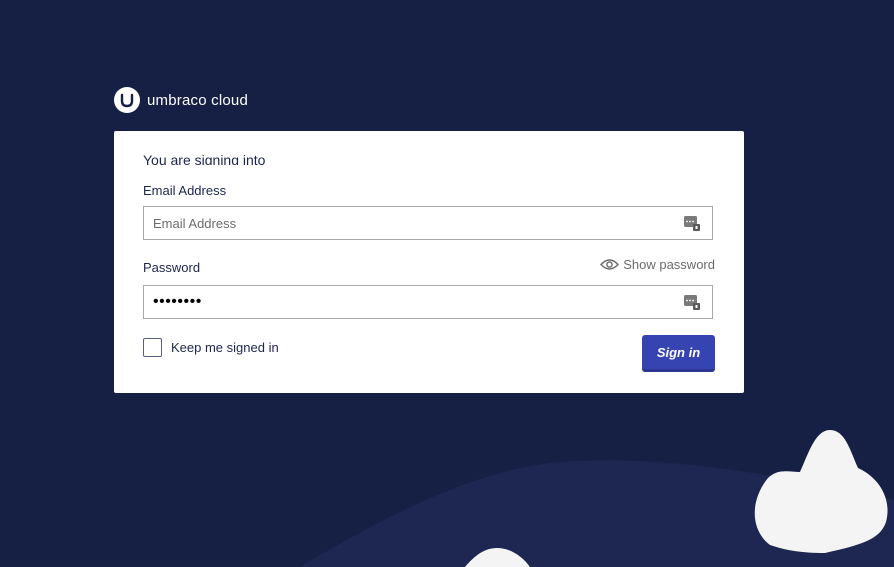  What do you see at coordinates (152, 347) in the screenshot?
I see `keep-signed-in-checkbox` at bounding box center [152, 347].